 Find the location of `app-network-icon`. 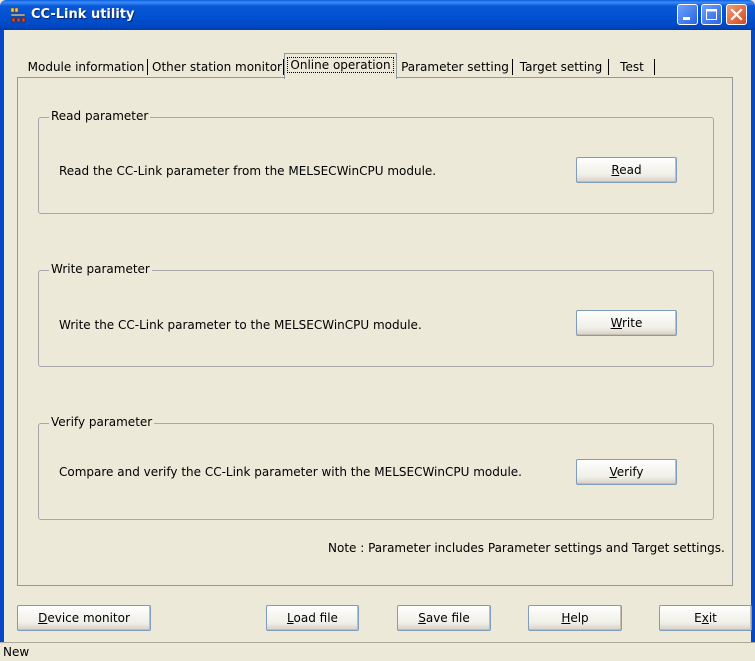

app-network-icon is located at coordinates (18, 15).